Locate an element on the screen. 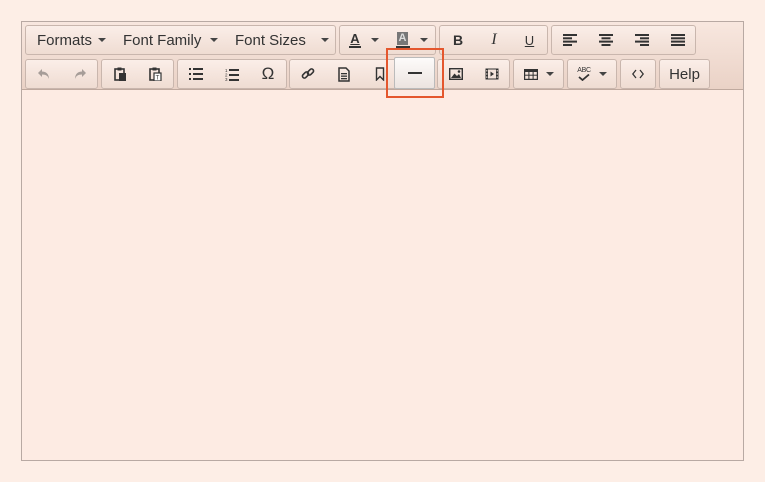 The height and width of the screenshot is (482, 765). lists-group: 123 Ω is located at coordinates (232, 74).